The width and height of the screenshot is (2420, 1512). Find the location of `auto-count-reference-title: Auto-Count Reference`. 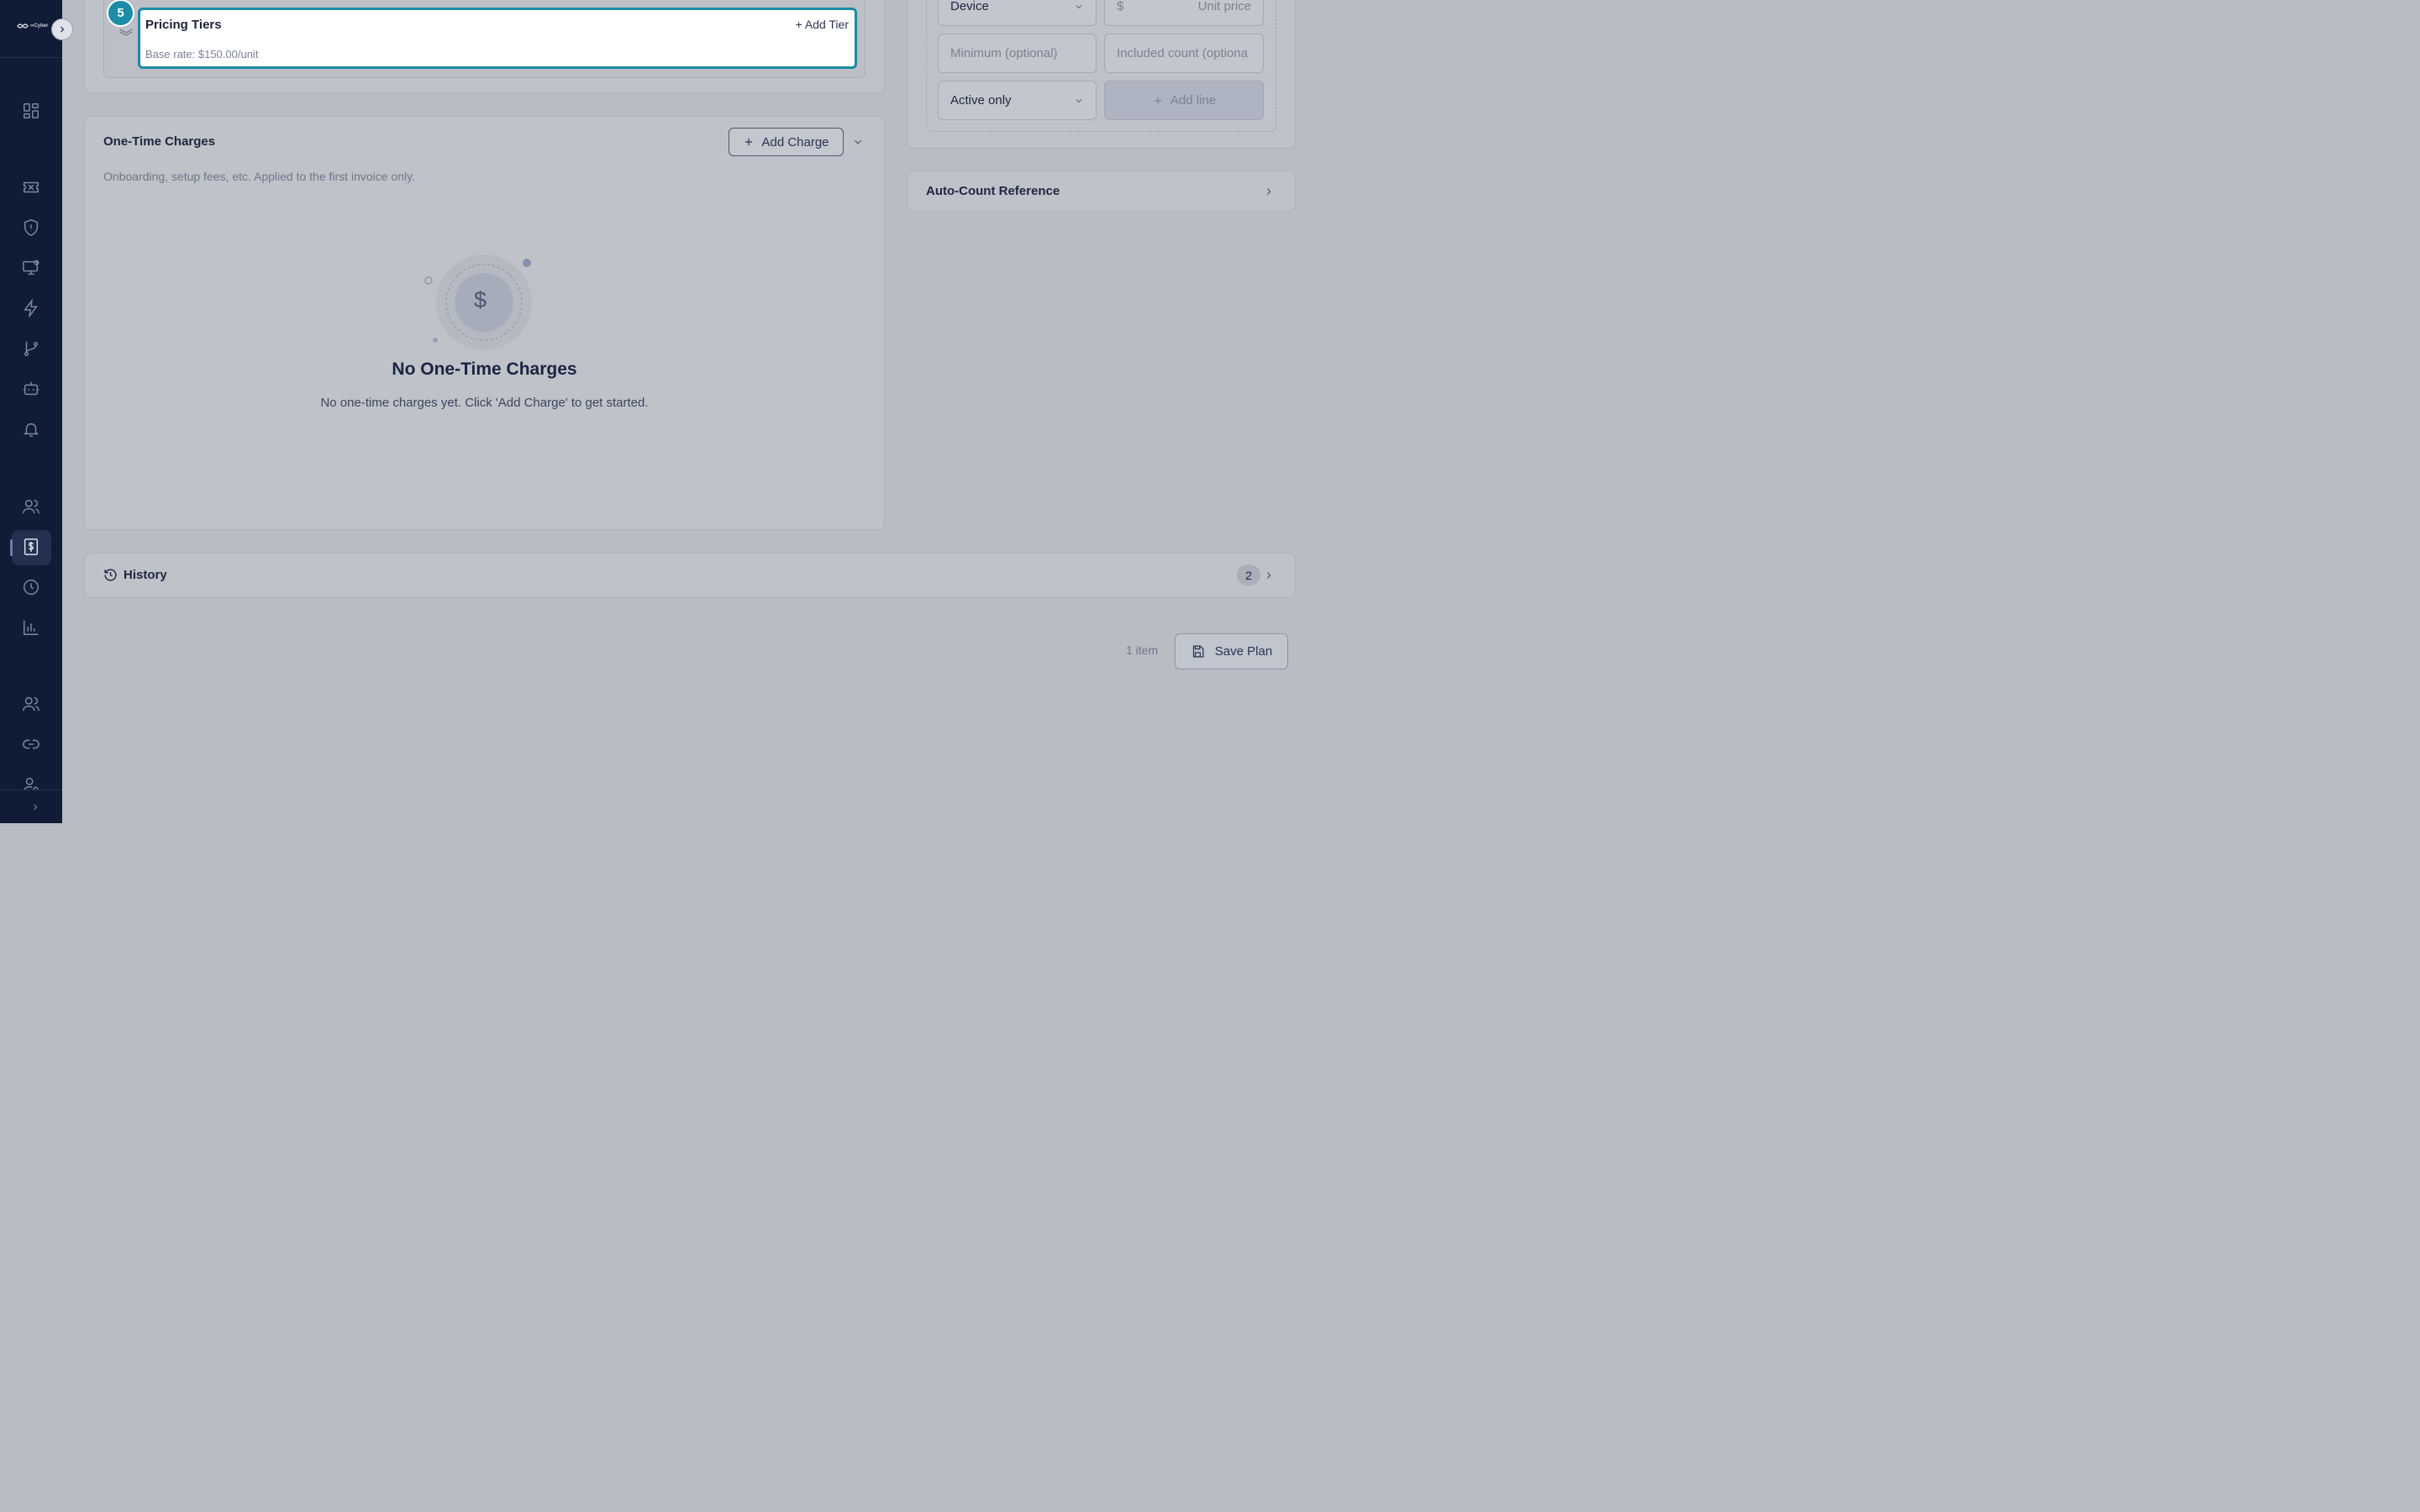

auto-count-reference-title: Auto-Count Reference is located at coordinates (993, 191).